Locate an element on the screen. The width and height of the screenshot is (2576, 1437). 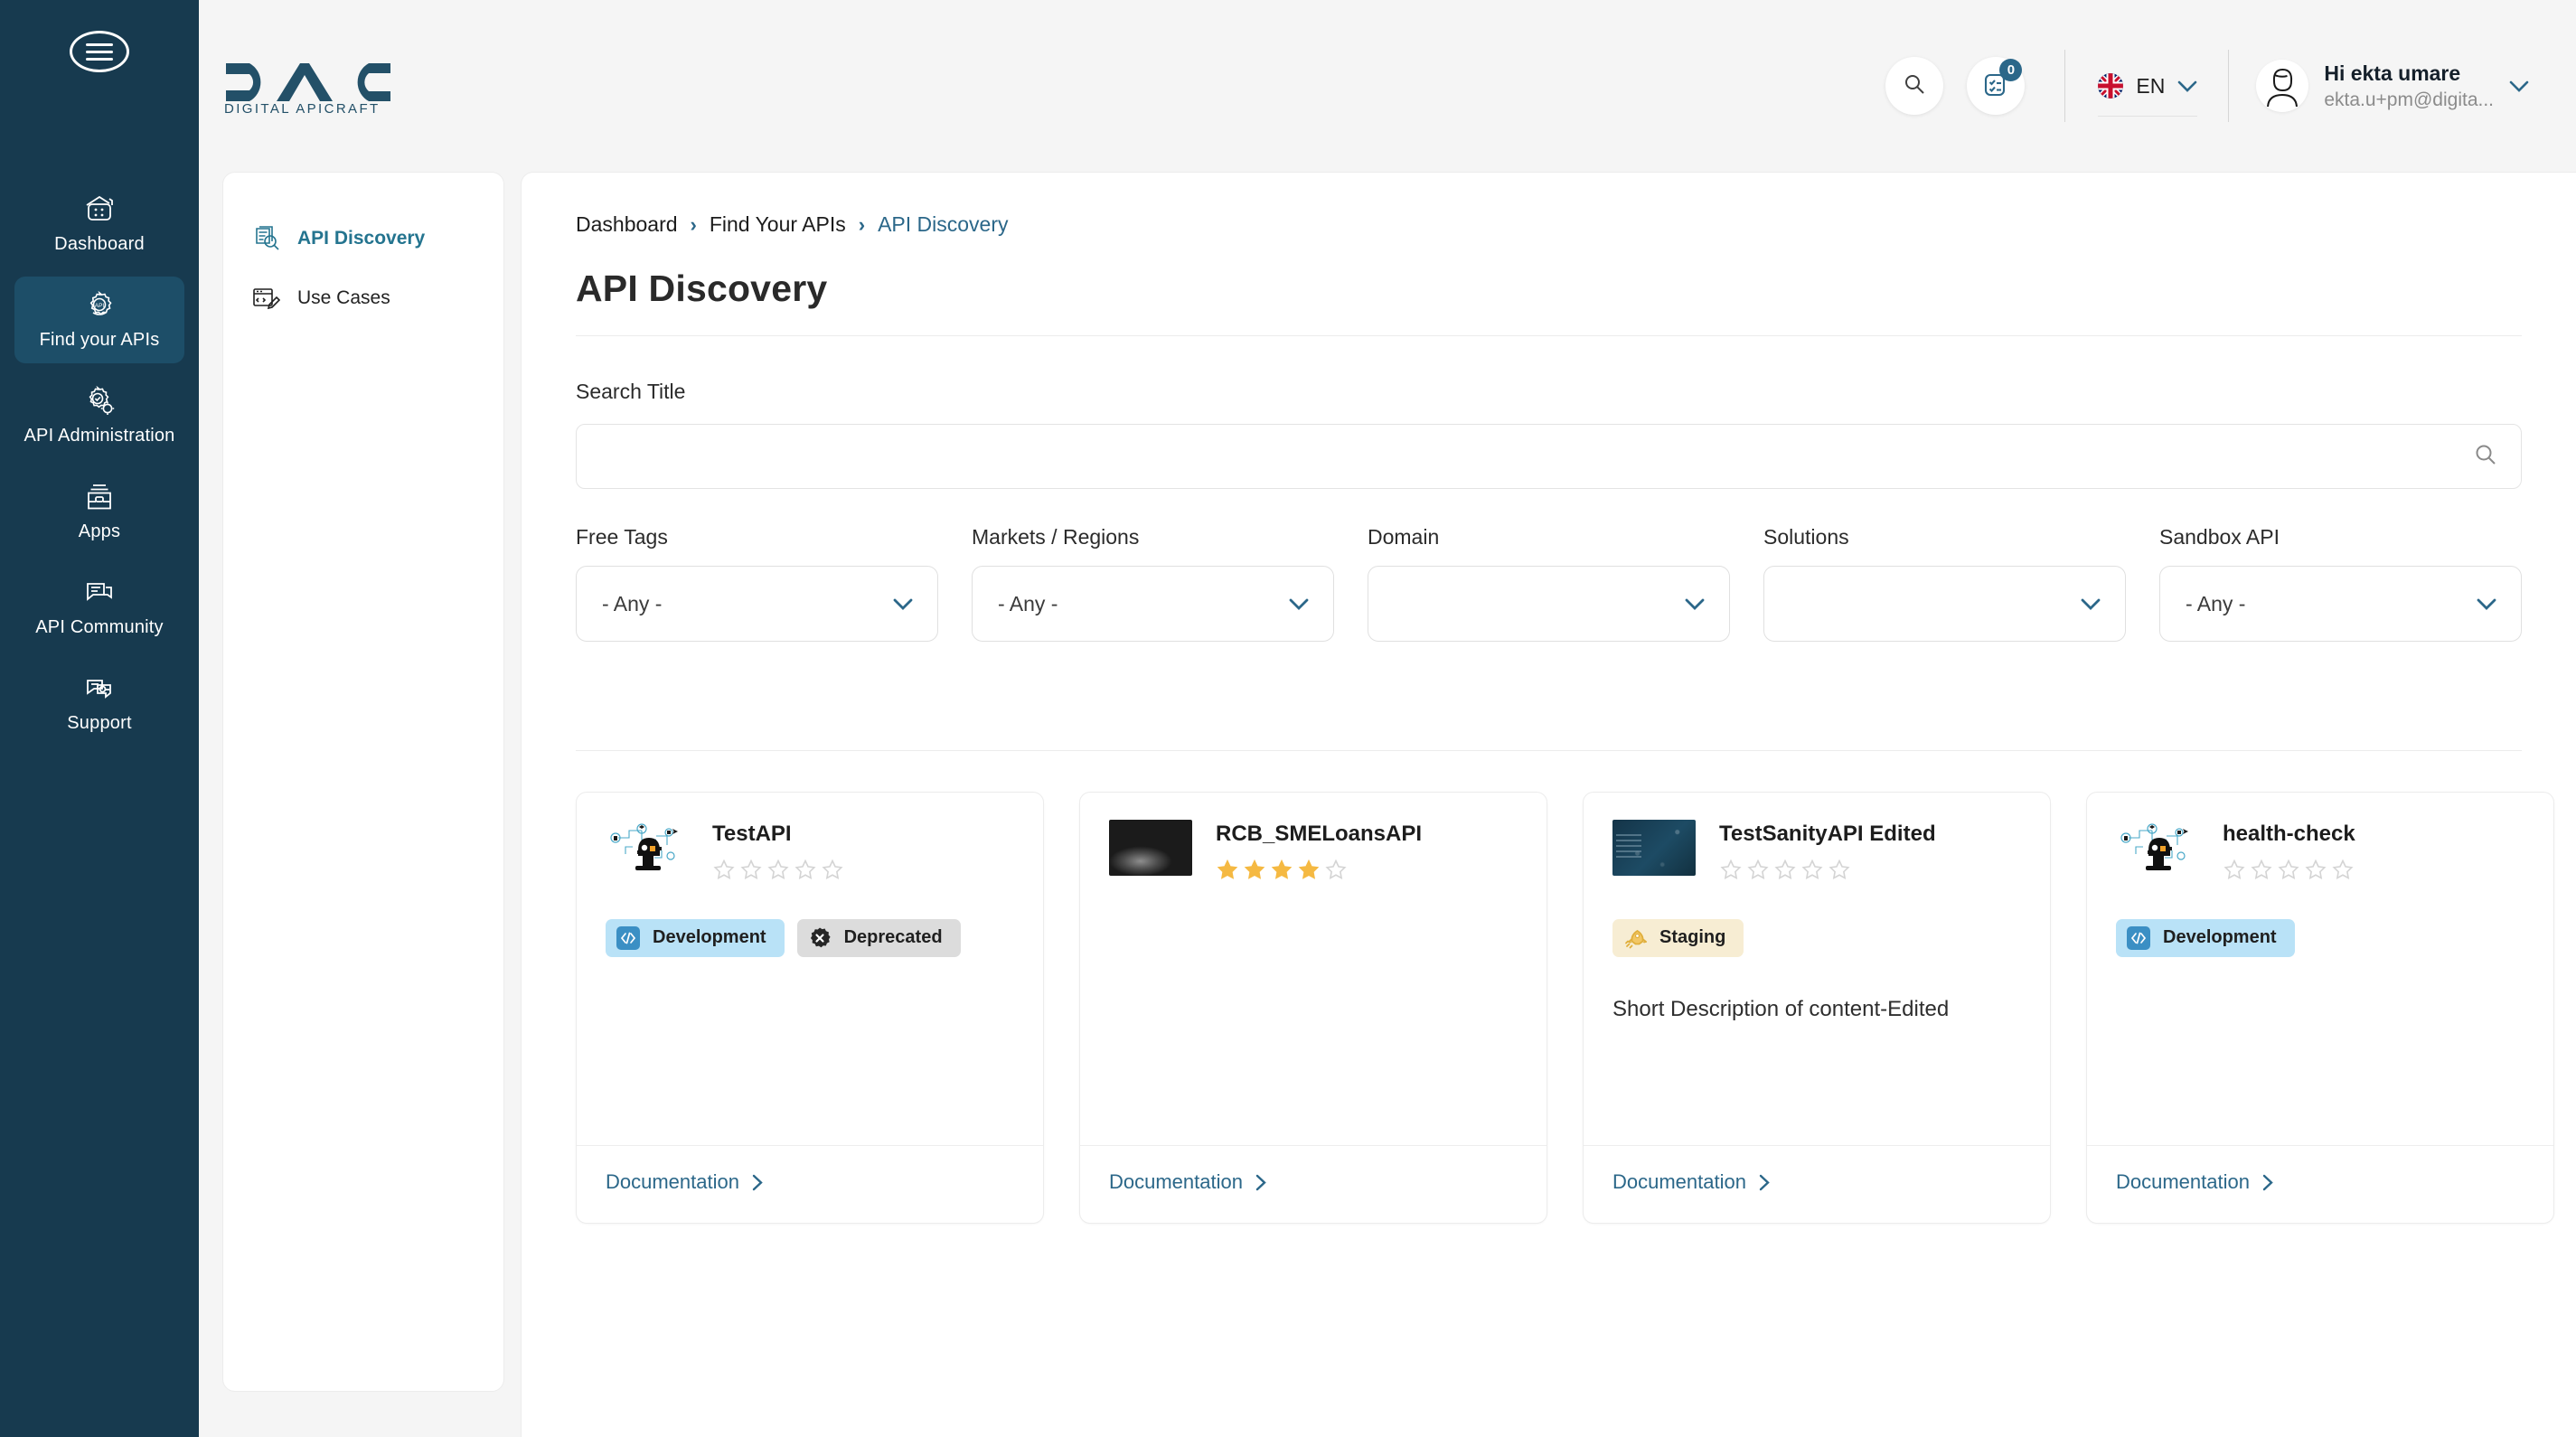
sidebar-item-api-community: API Community is located at coordinates (99, 608).